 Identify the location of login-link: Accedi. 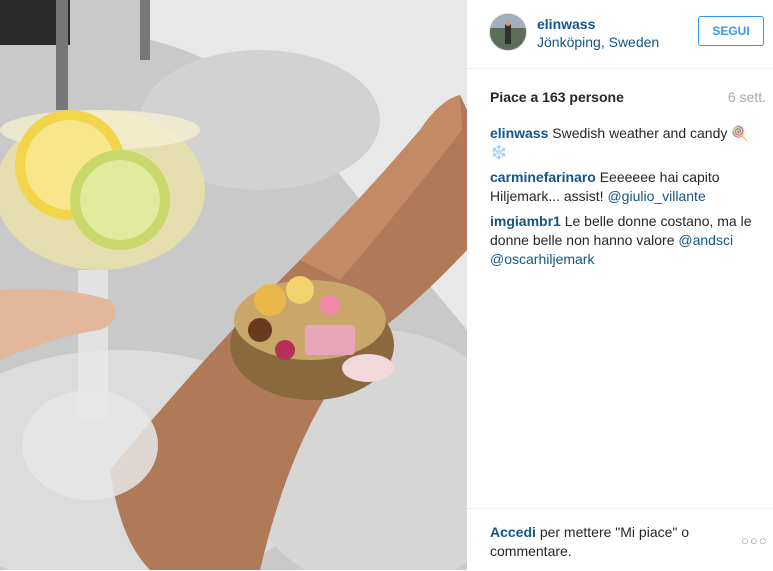
(513, 532).